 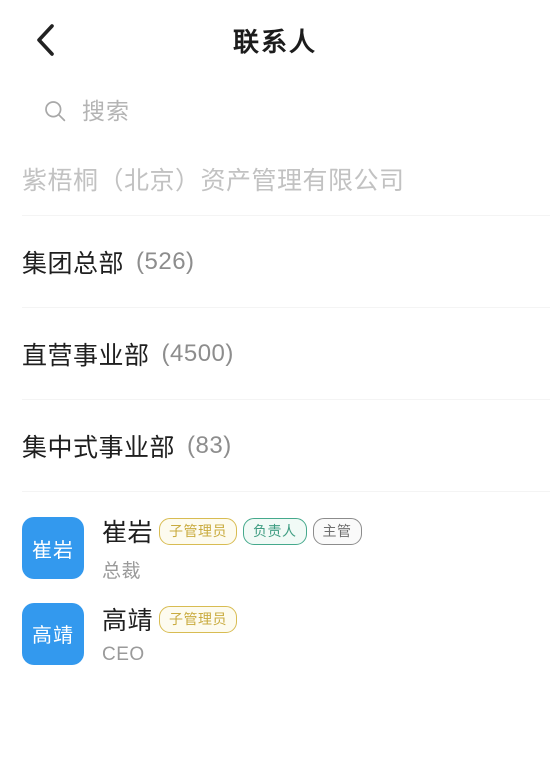 I want to click on contact-tags: 子管理员, so click(x=201, y=619).